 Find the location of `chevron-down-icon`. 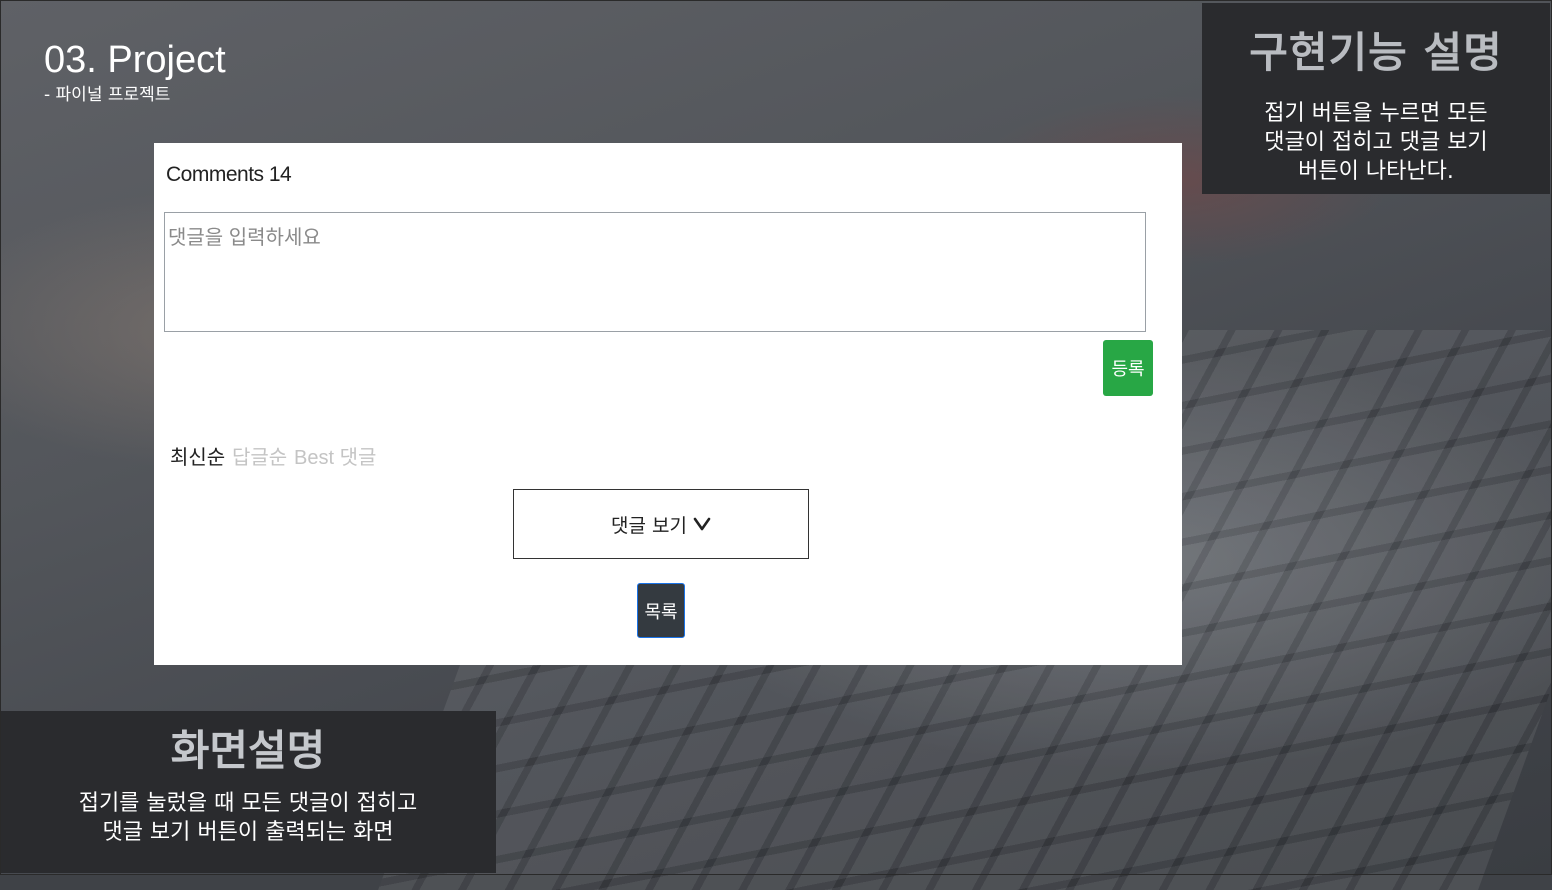

chevron-down-icon is located at coordinates (702, 524).